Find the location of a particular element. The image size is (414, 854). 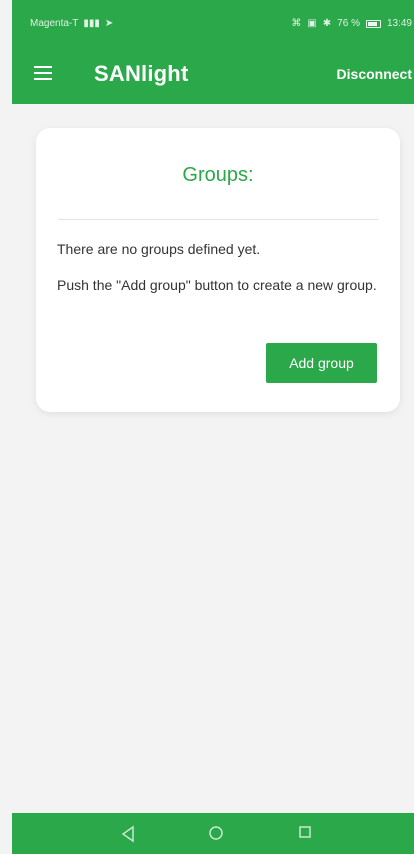

nfc-icon: ▣ is located at coordinates (312, 23).